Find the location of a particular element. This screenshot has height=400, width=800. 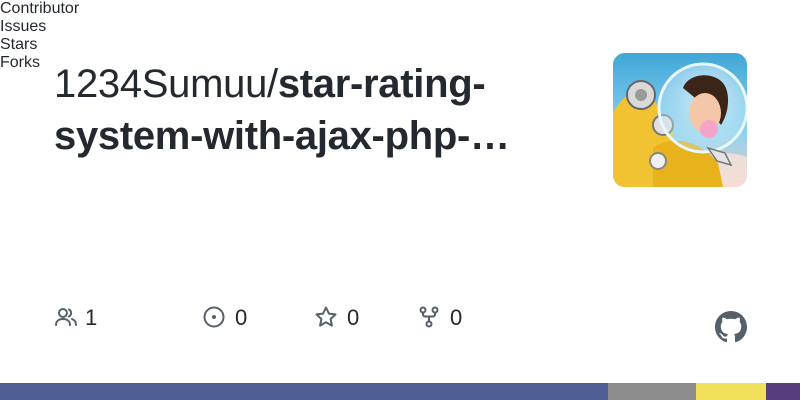

forks-count: 0 is located at coordinates (456, 317).